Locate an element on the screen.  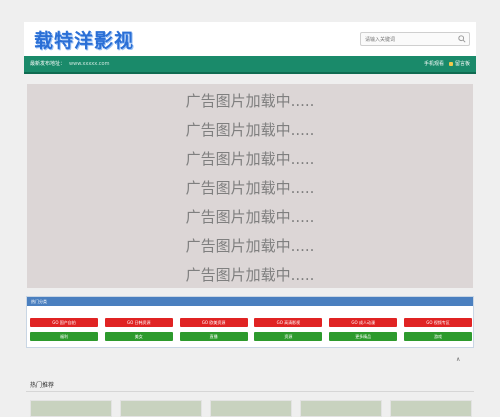
section-divider is located at coordinates (250, 391).